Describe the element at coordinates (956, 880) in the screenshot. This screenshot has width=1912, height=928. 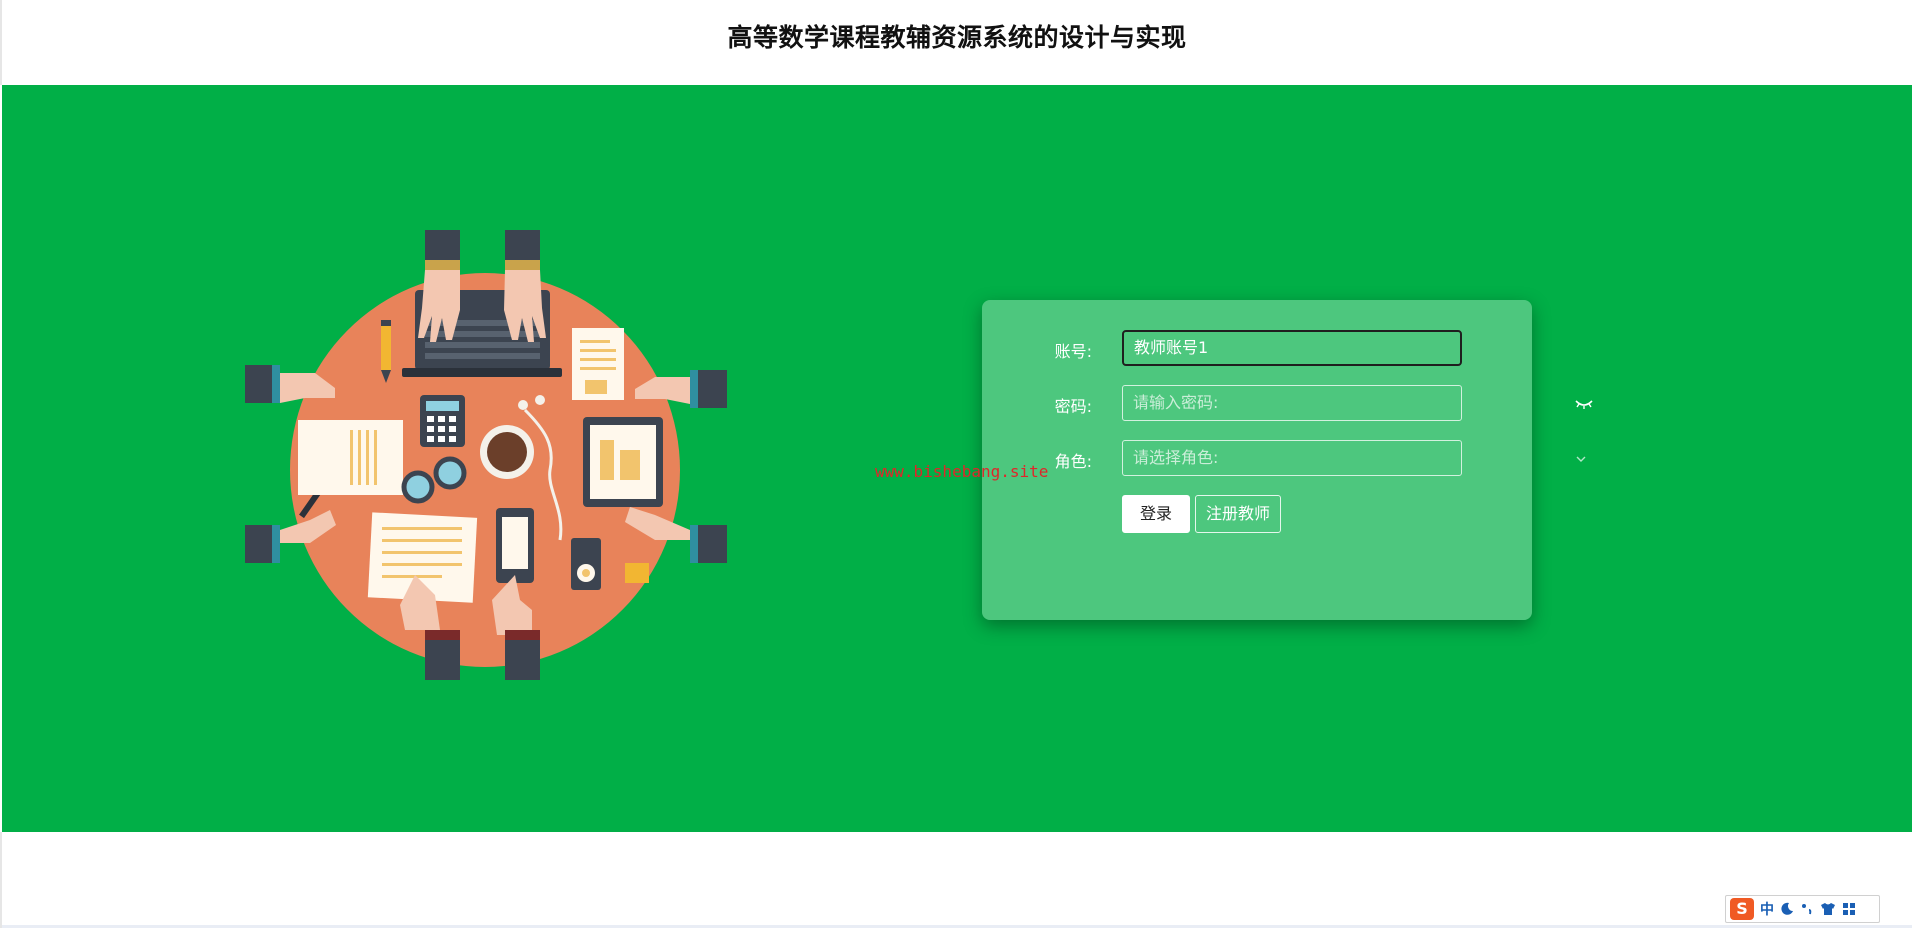
I see `bottom-area` at that location.